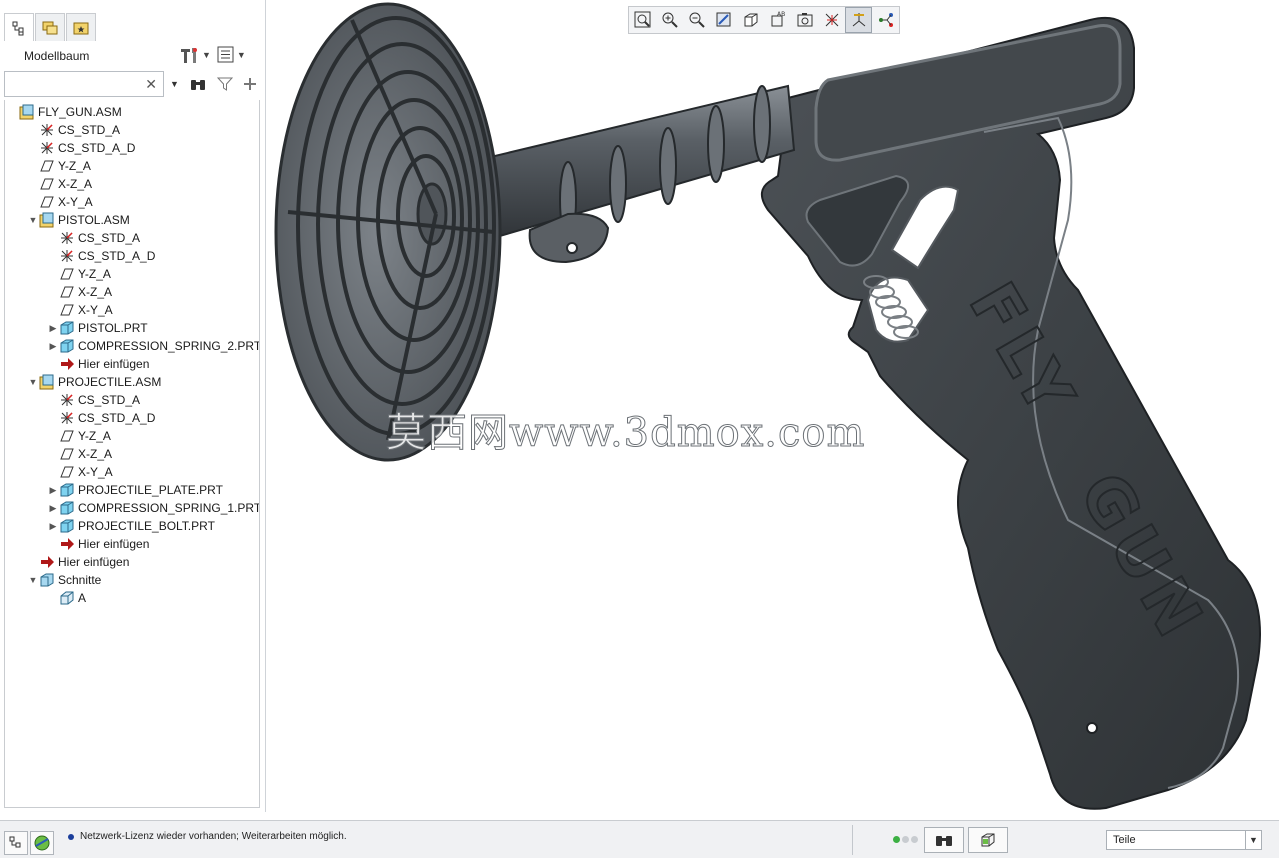 The width and height of the screenshot is (1279, 858). I want to click on assembly-icon, so click(47, 382).